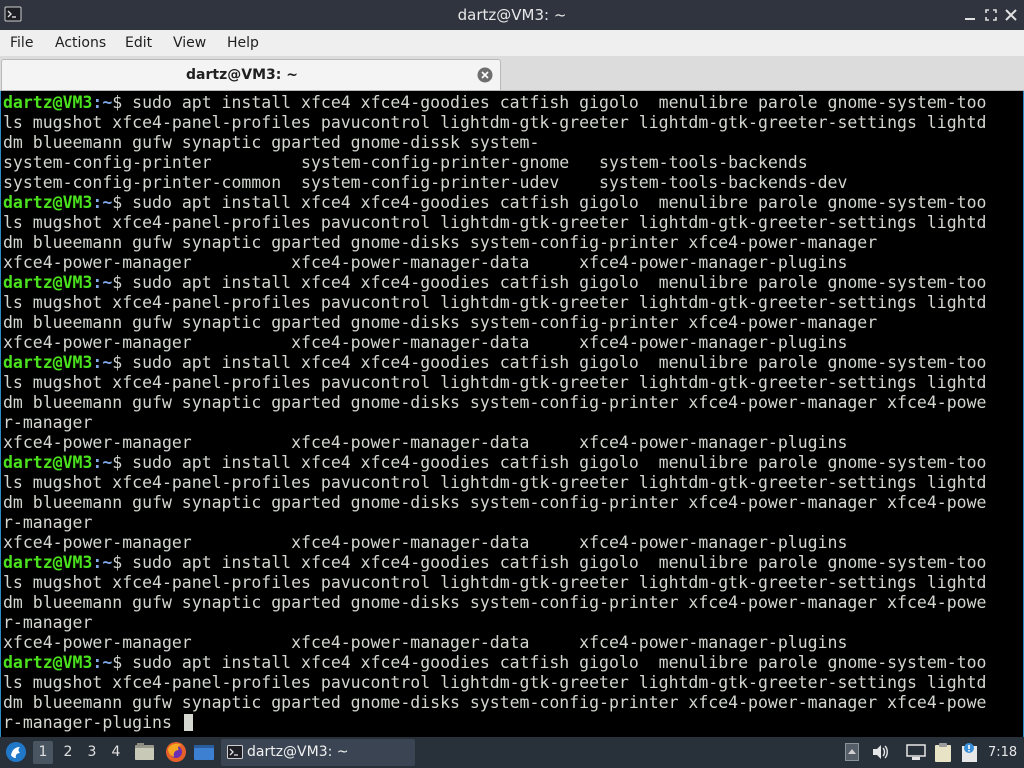  I want to click on volume-icon, so click(880, 752).